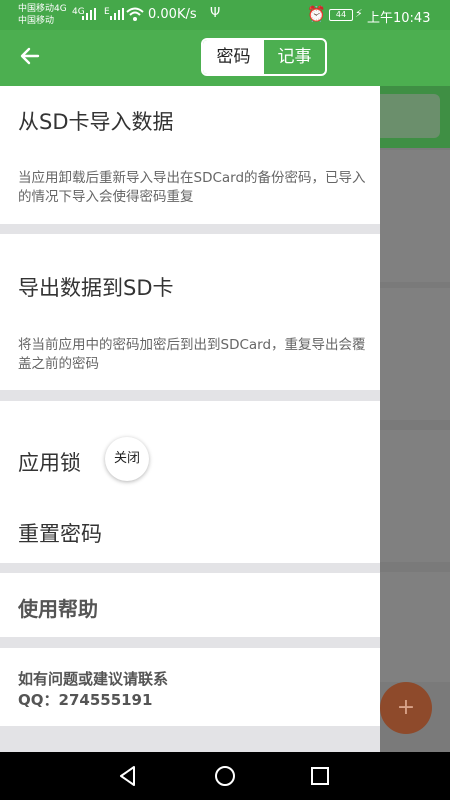 This screenshot has height=800, width=450. I want to click on back-arrow-icon, so click(30, 56).